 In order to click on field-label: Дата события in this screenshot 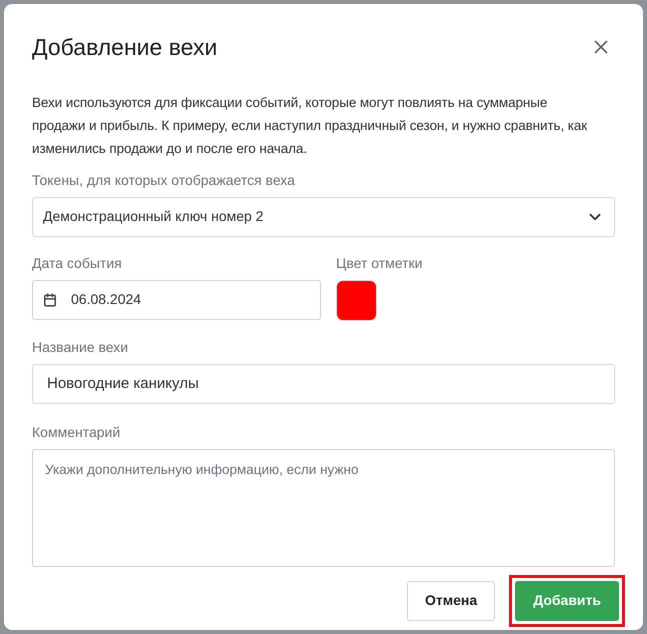, I will do `click(77, 263)`.